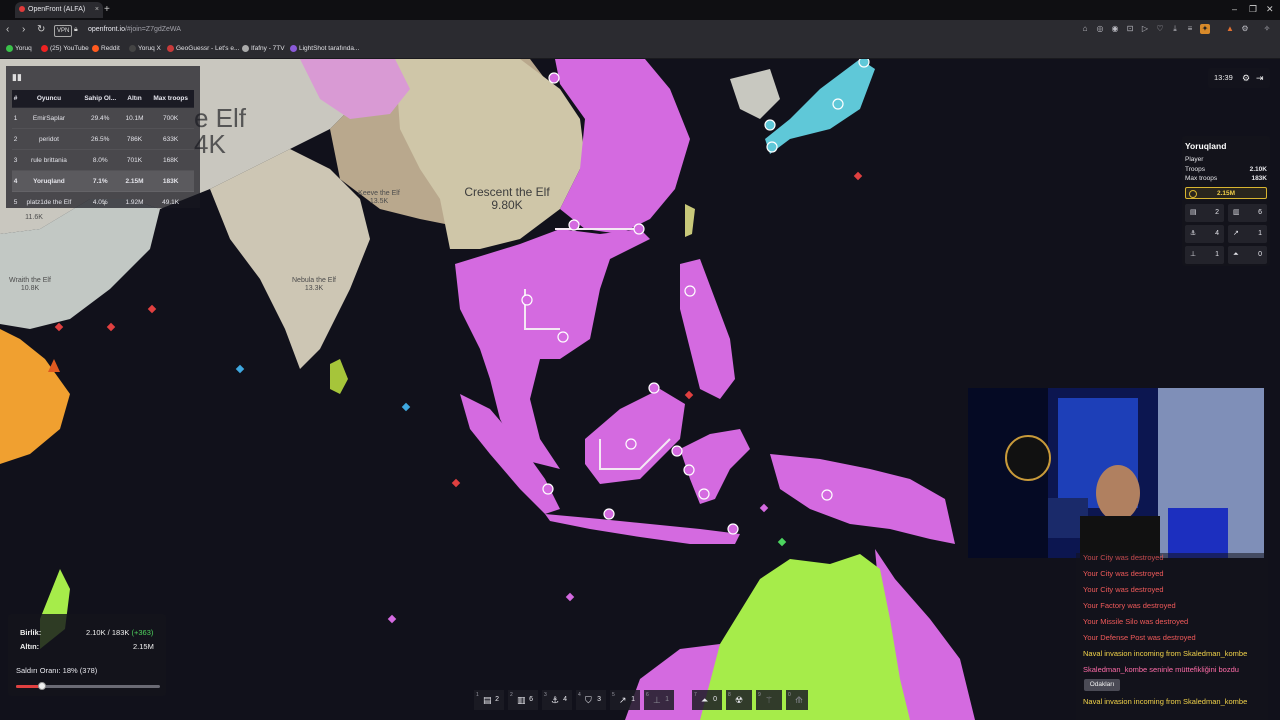  What do you see at coordinates (1115, 29) in the screenshot?
I see `eye-icon: ◉` at bounding box center [1115, 29].